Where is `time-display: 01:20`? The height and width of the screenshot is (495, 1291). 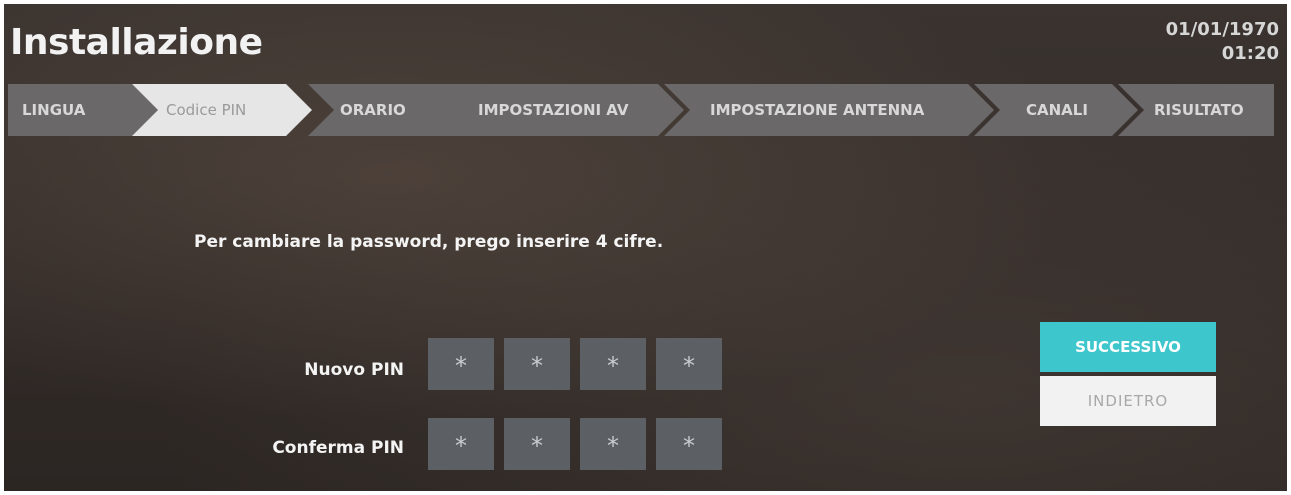
time-display: 01:20 is located at coordinates (1250, 53).